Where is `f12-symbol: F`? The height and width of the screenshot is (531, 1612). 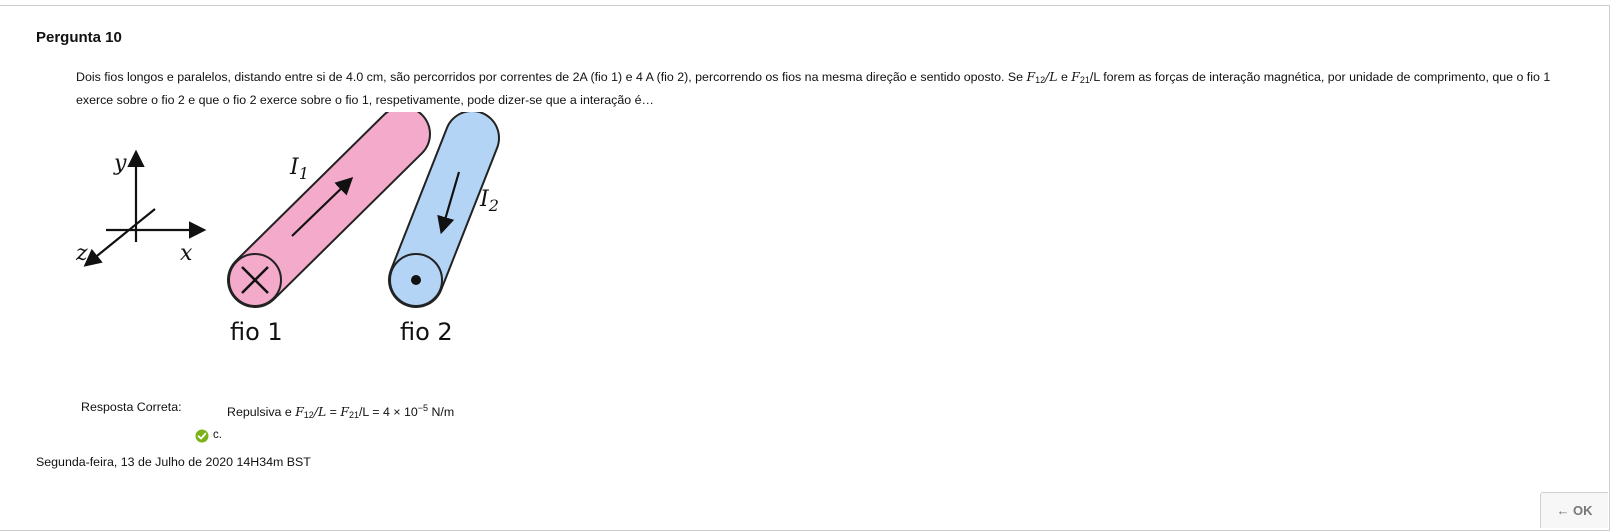 f12-symbol: F is located at coordinates (1031, 76).